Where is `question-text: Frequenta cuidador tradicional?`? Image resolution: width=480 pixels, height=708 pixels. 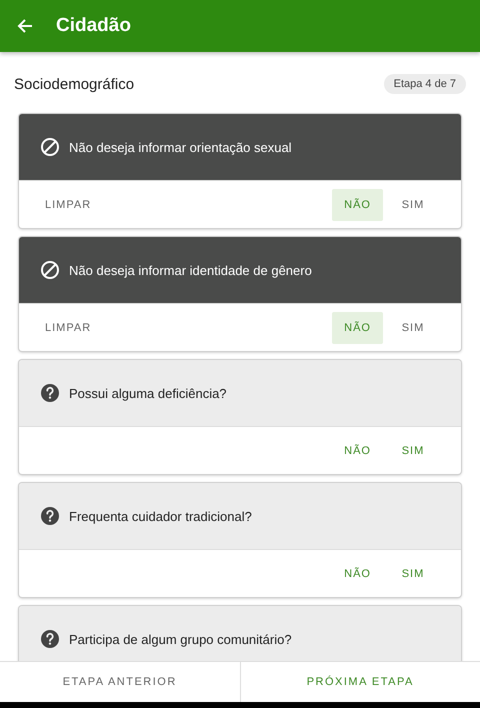 question-text: Frequenta cuidador tradicional? is located at coordinates (160, 516).